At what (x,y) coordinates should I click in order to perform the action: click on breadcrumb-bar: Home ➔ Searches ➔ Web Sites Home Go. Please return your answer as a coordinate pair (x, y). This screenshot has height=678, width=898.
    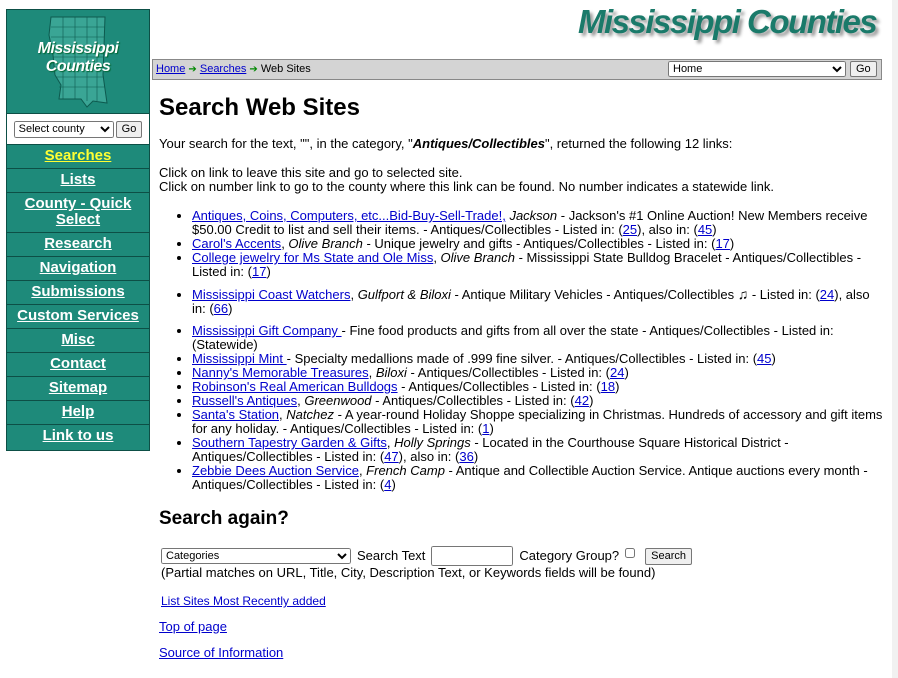
    Looking at the image, I should click on (517, 69).